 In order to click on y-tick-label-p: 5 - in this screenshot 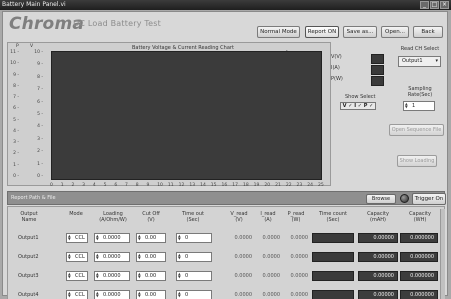, I will do `click(16, 120)`.